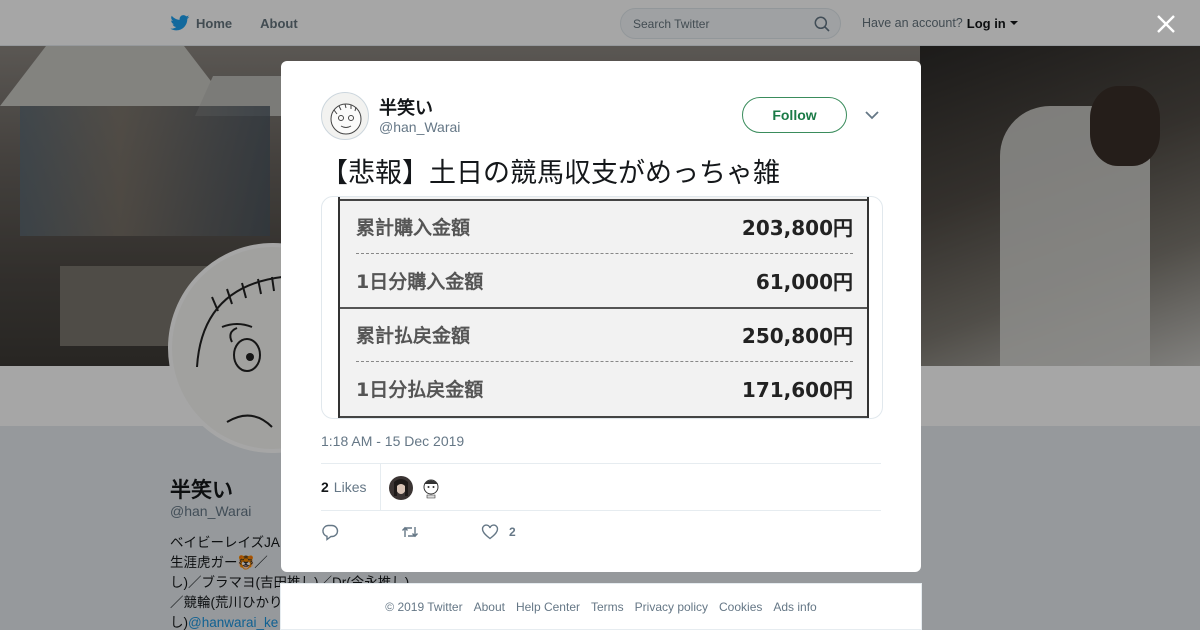 The width and height of the screenshot is (1200, 630). I want to click on heart-icon, so click(490, 532).